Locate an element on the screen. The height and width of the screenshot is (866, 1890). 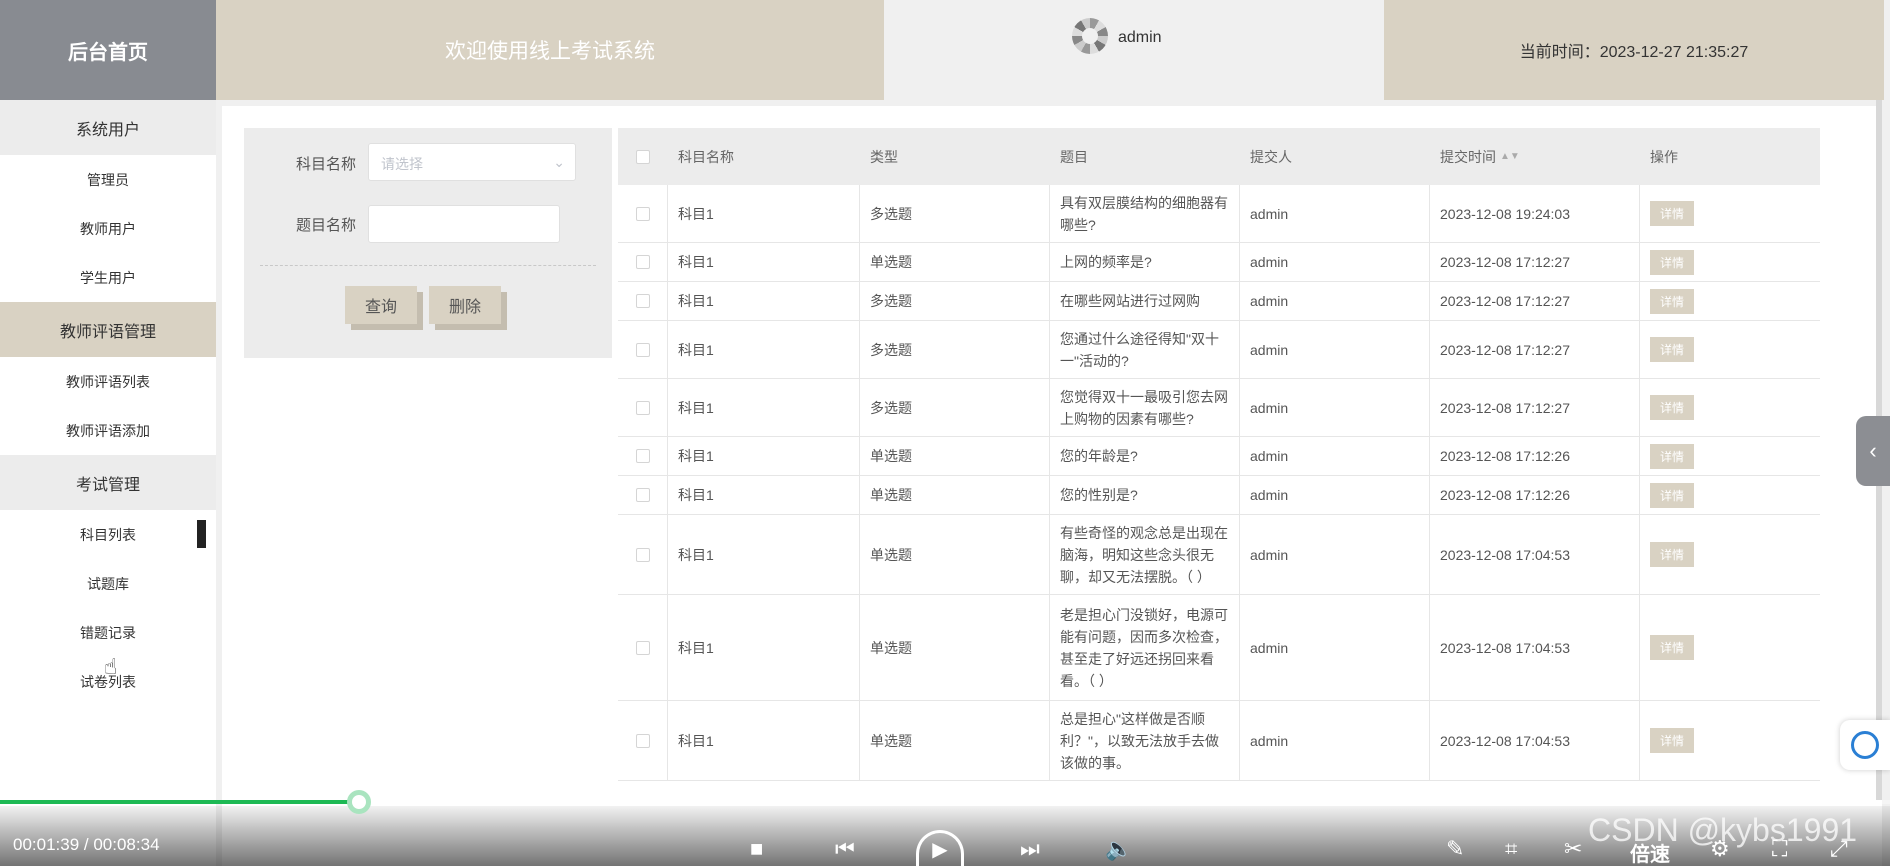
sidebar-item-wrong-records: 错题记录 is located at coordinates (108, 632).